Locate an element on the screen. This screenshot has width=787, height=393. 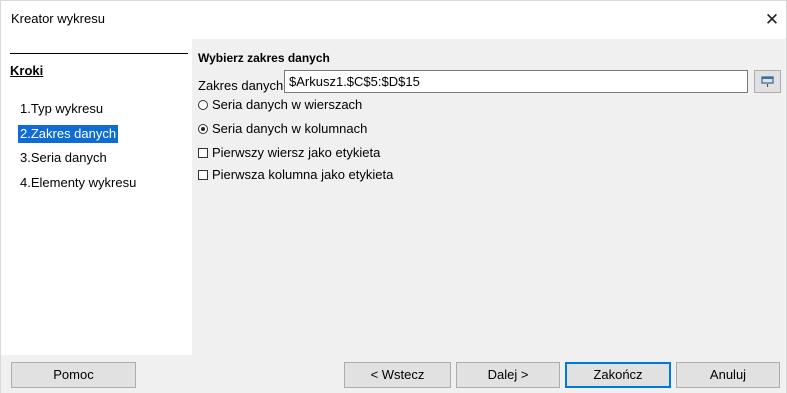
next-button: Dalej > is located at coordinates (508, 375).